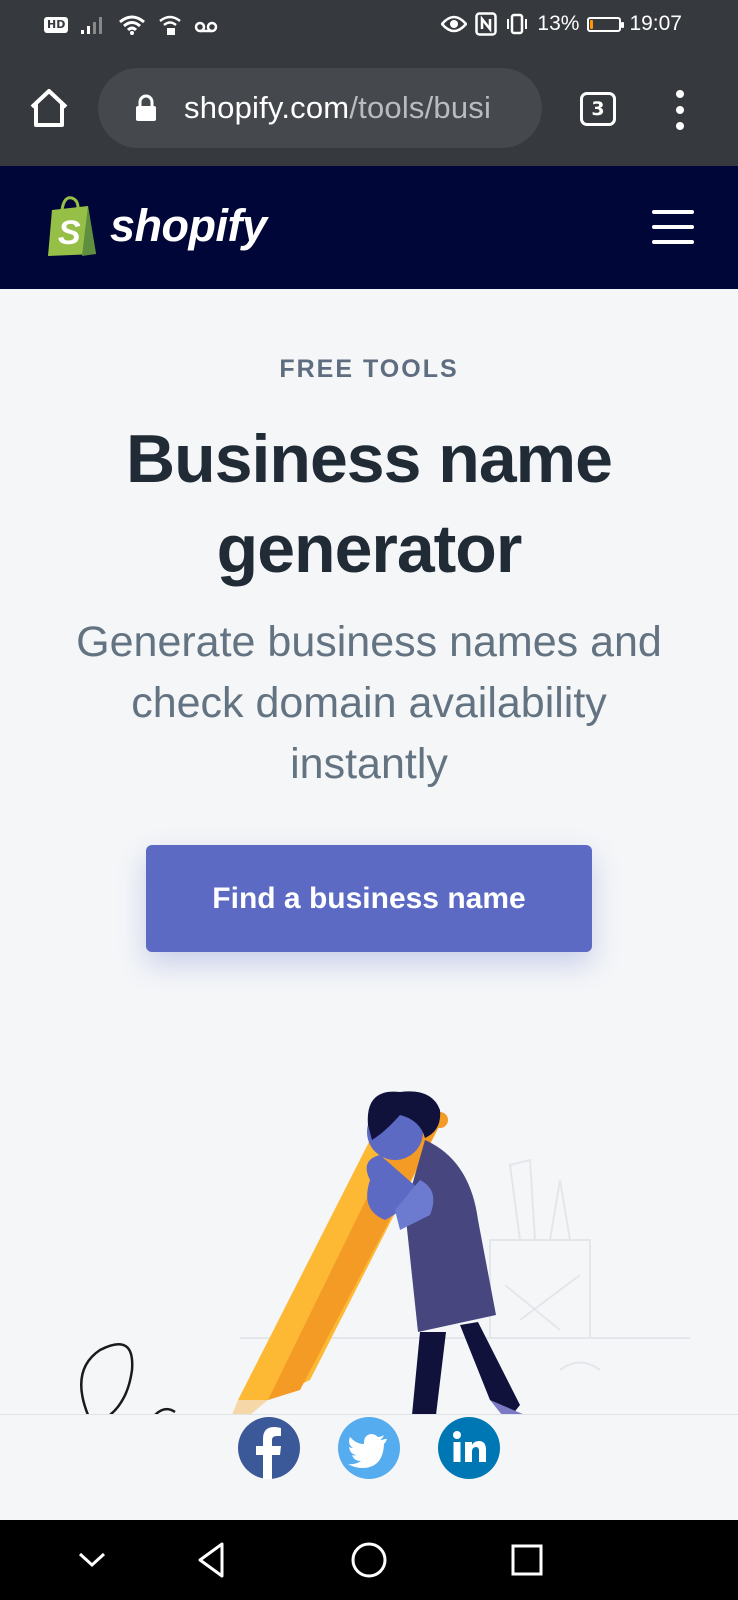  What do you see at coordinates (454, 24) in the screenshot?
I see `eye-icon` at bounding box center [454, 24].